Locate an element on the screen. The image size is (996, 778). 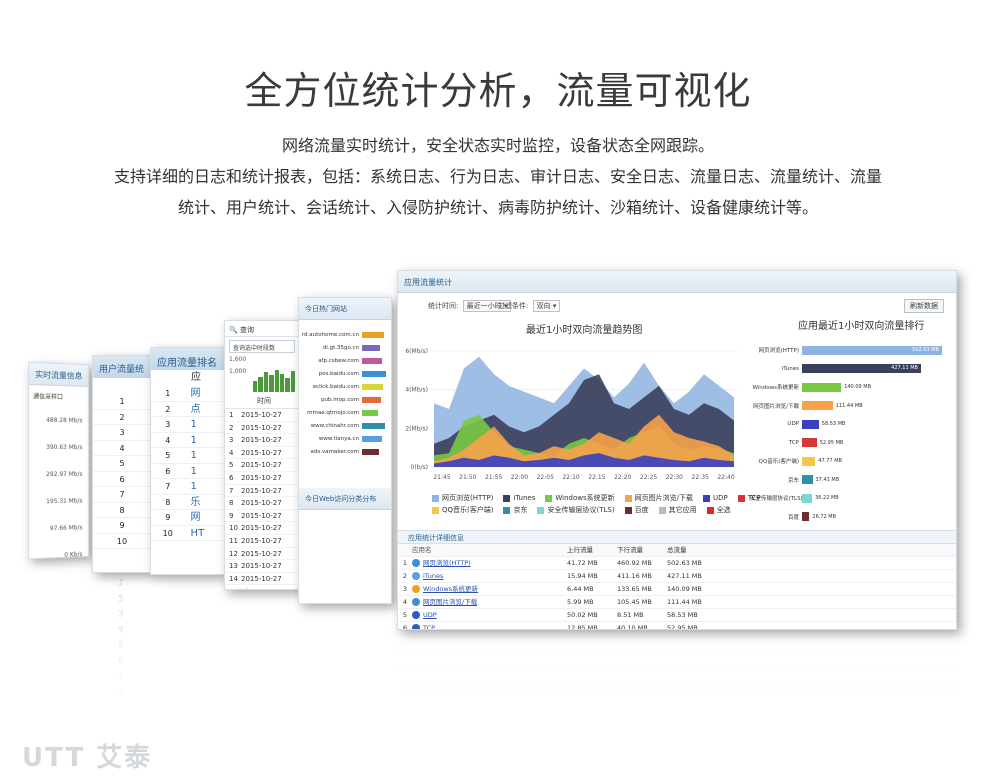
table-row: 1 2015-10-27 is located at coordinates (262, 415).